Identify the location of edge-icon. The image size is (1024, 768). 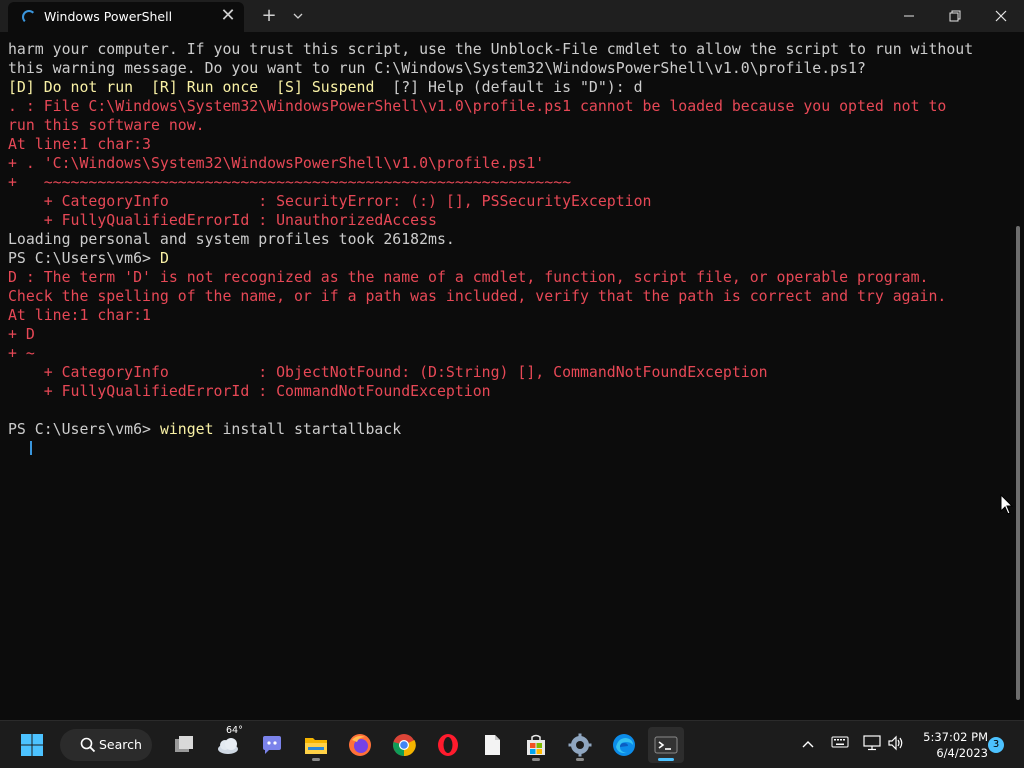
(624, 745).